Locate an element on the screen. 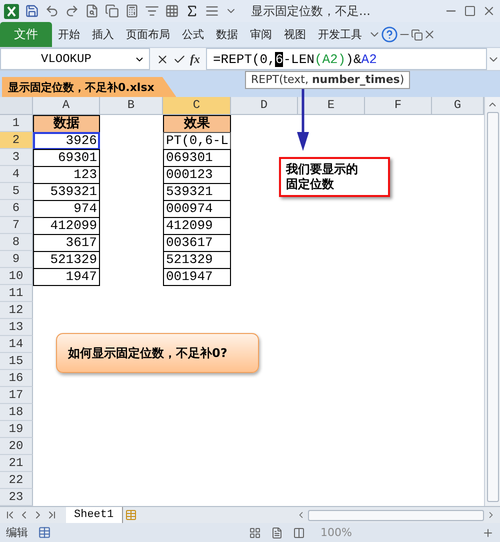 The height and width of the screenshot is (542, 500). ribbon-tab: 开发工具 is located at coordinates (340, 34).